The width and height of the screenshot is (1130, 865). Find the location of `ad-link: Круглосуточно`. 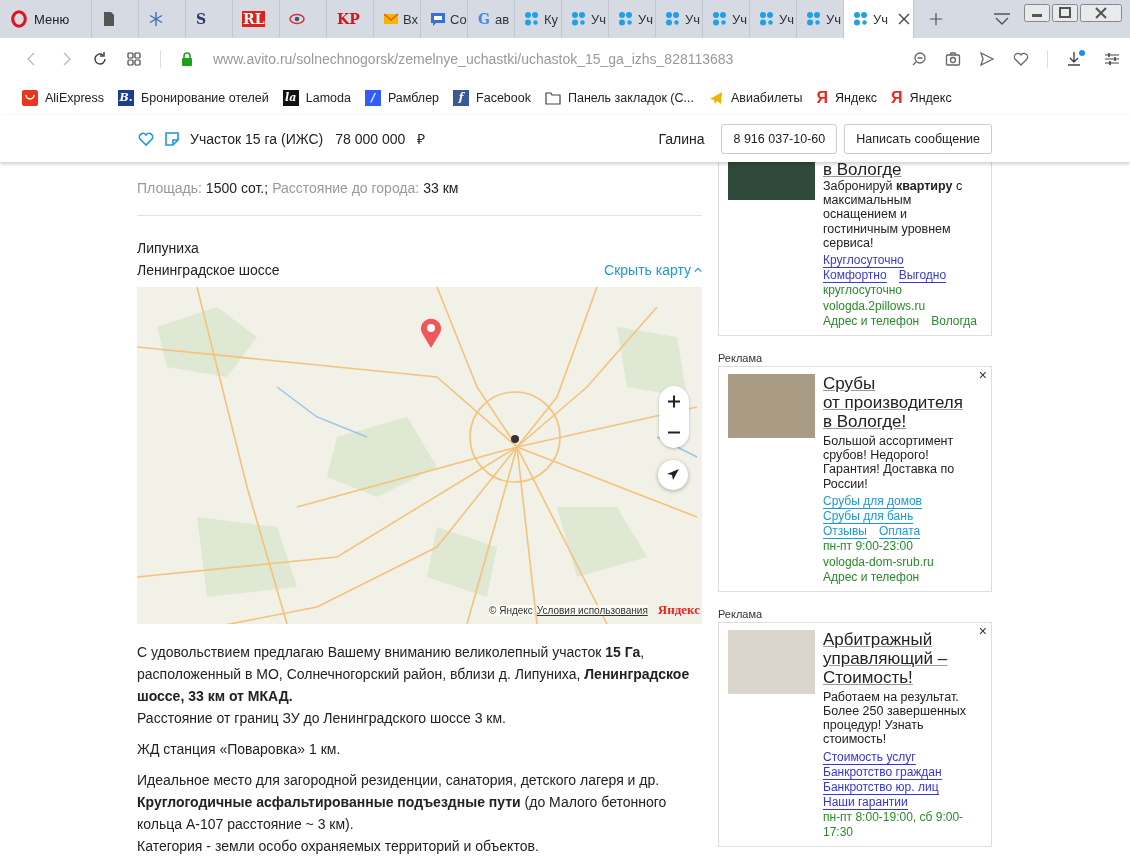

ad-link: Круглосуточно is located at coordinates (863, 260).